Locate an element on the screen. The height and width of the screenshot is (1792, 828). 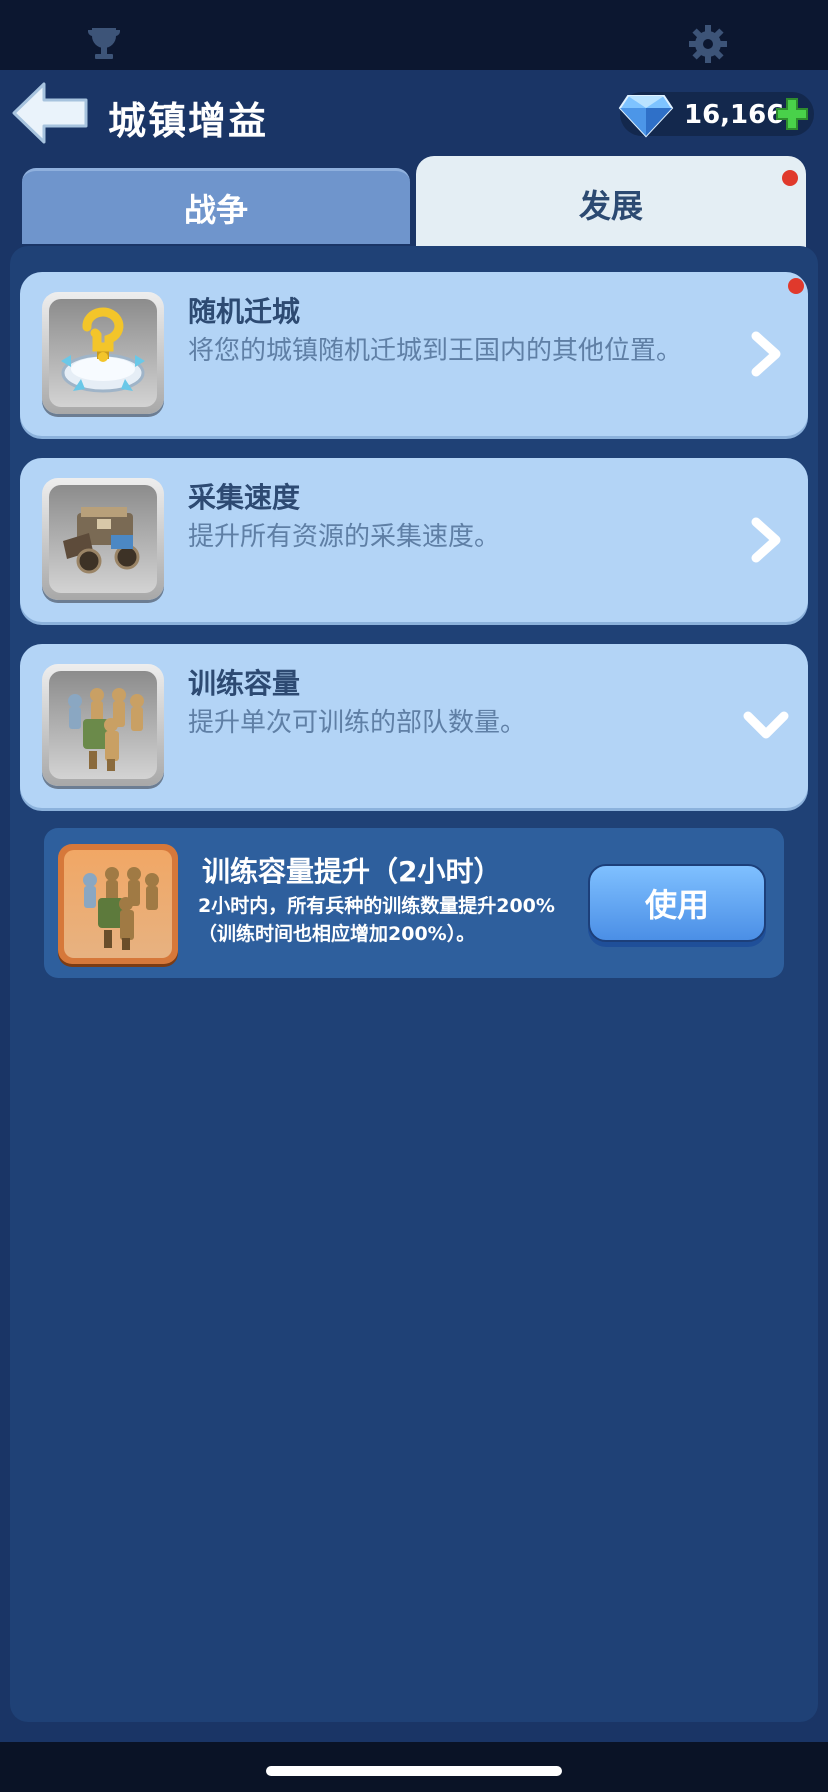
tab-development: 发展 is located at coordinates (611, 204).